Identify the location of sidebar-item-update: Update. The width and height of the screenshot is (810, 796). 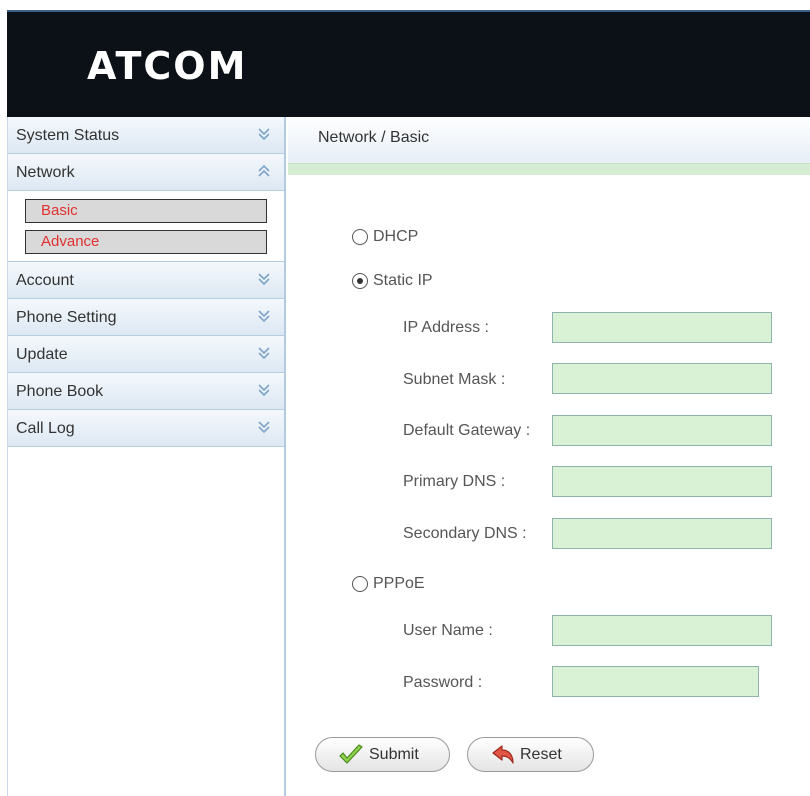
(146, 354).